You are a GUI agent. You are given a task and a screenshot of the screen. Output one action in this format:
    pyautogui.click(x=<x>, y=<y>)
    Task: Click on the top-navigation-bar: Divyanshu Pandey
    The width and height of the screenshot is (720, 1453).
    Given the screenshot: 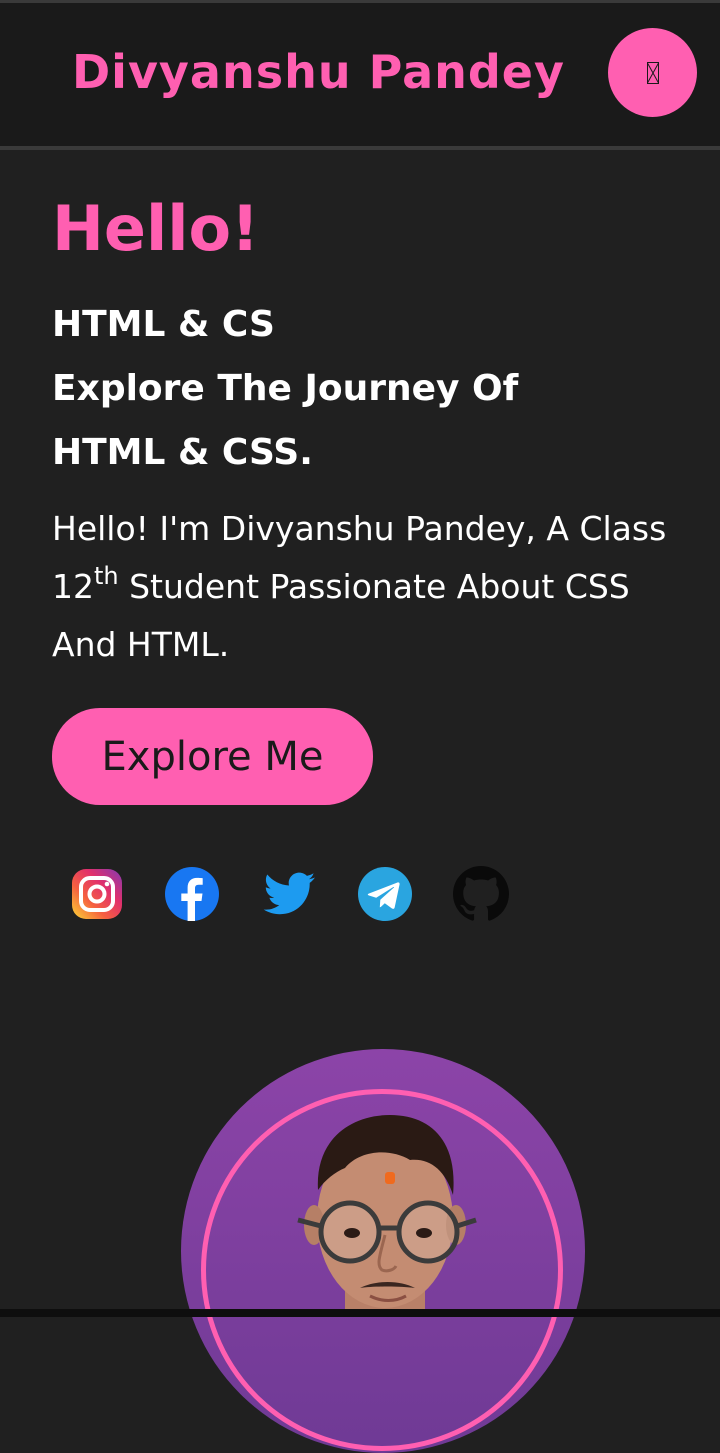 What is the action you would take?
    pyautogui.click(x=360, y=73)
    